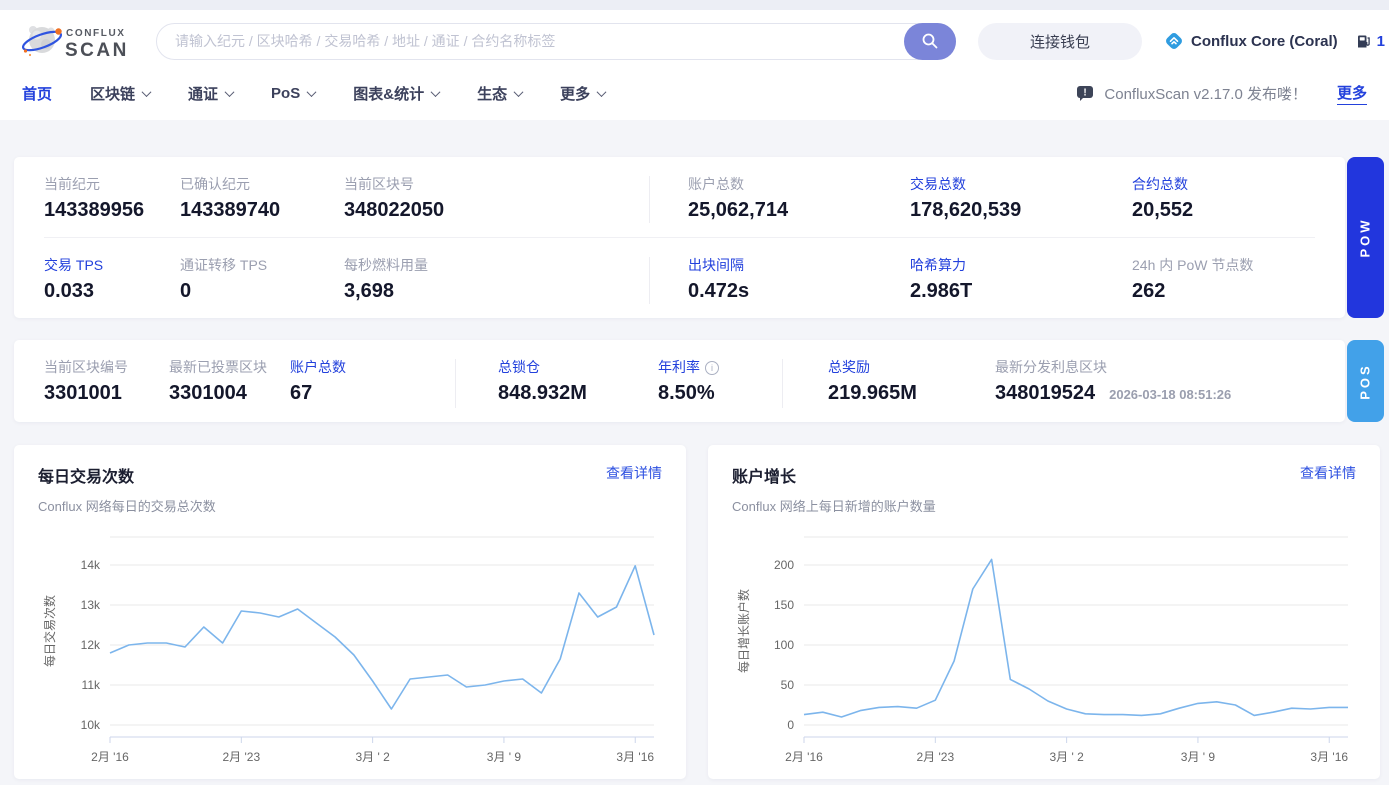 The width and height of the screenshot is (1389, 785). What do you see at coordinates (1365, 381) in the screenshot?
I see `pos-tab: POS` at bounding box center [1365, 381].